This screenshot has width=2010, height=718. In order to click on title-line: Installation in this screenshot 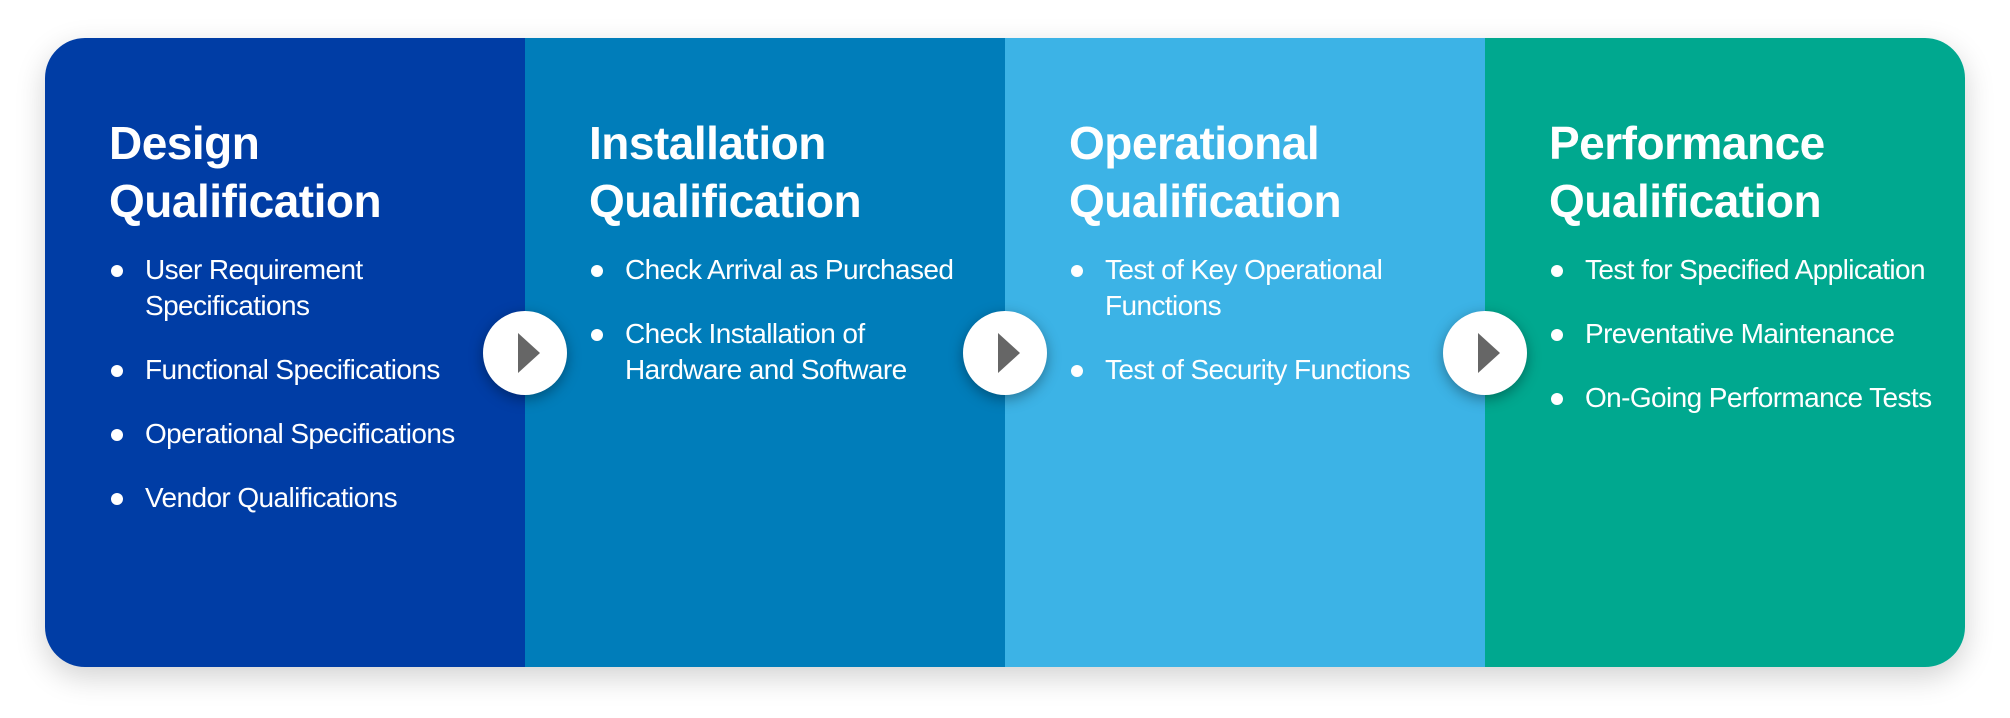, I will do `click(707, 143)`.